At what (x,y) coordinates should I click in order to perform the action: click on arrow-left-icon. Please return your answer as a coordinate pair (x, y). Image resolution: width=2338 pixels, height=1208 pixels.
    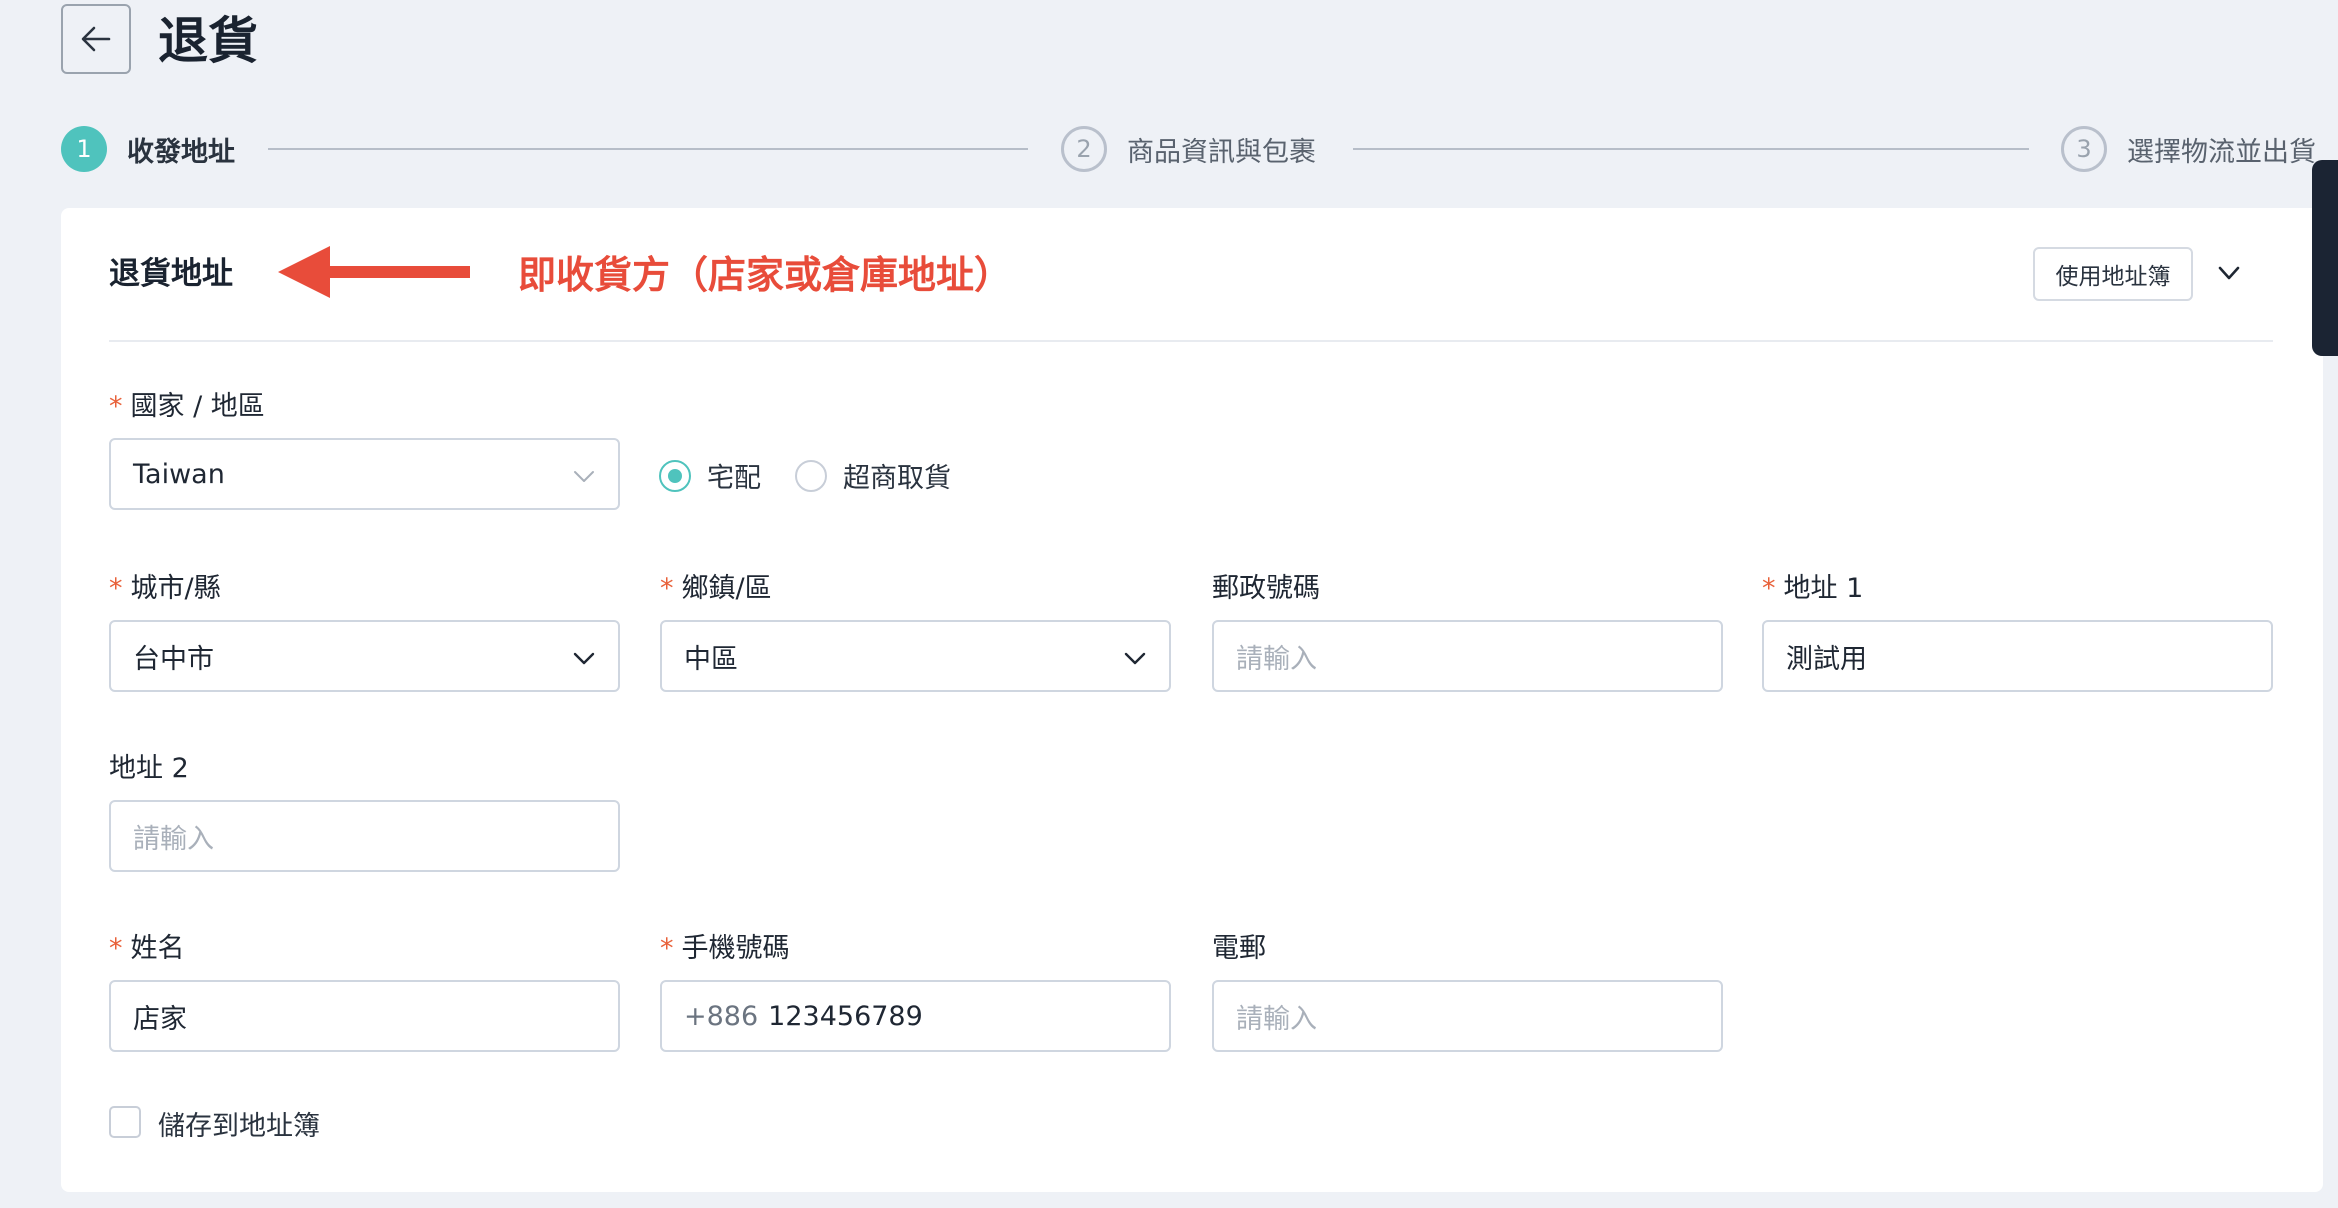
    Looking at the image, I should click on (96, 39).